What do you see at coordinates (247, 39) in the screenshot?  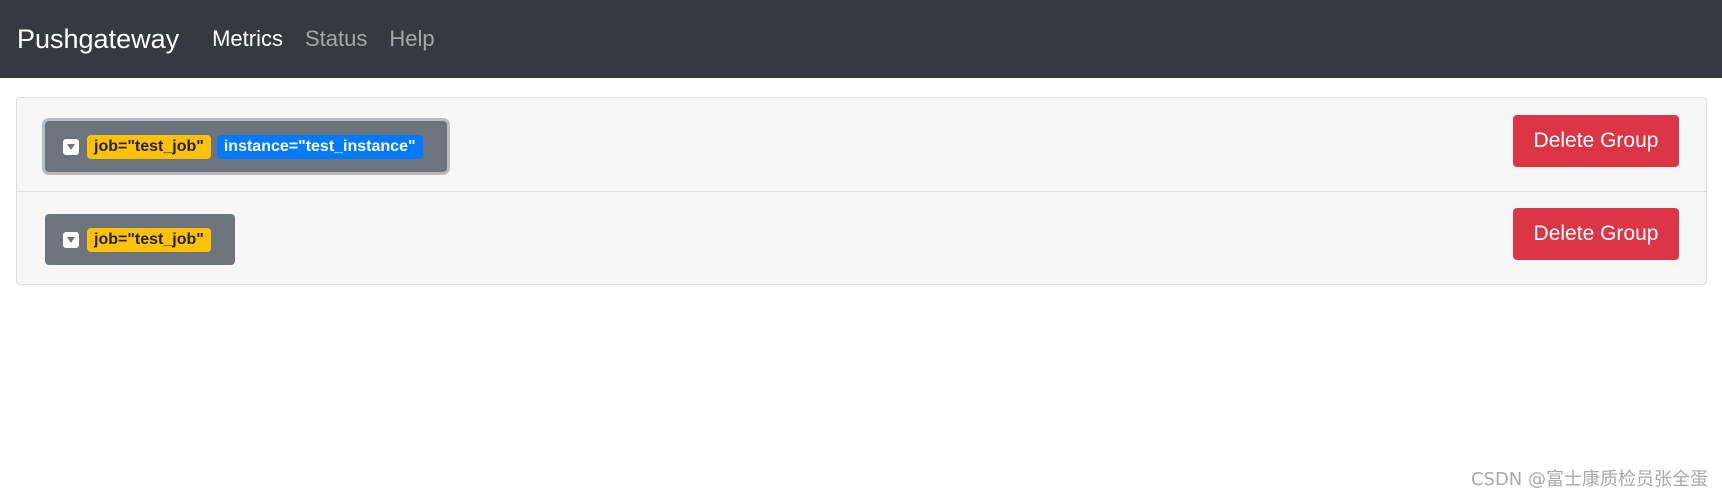 I see `nav-link-metrics: Metrics` at bounding box center [247, 39].